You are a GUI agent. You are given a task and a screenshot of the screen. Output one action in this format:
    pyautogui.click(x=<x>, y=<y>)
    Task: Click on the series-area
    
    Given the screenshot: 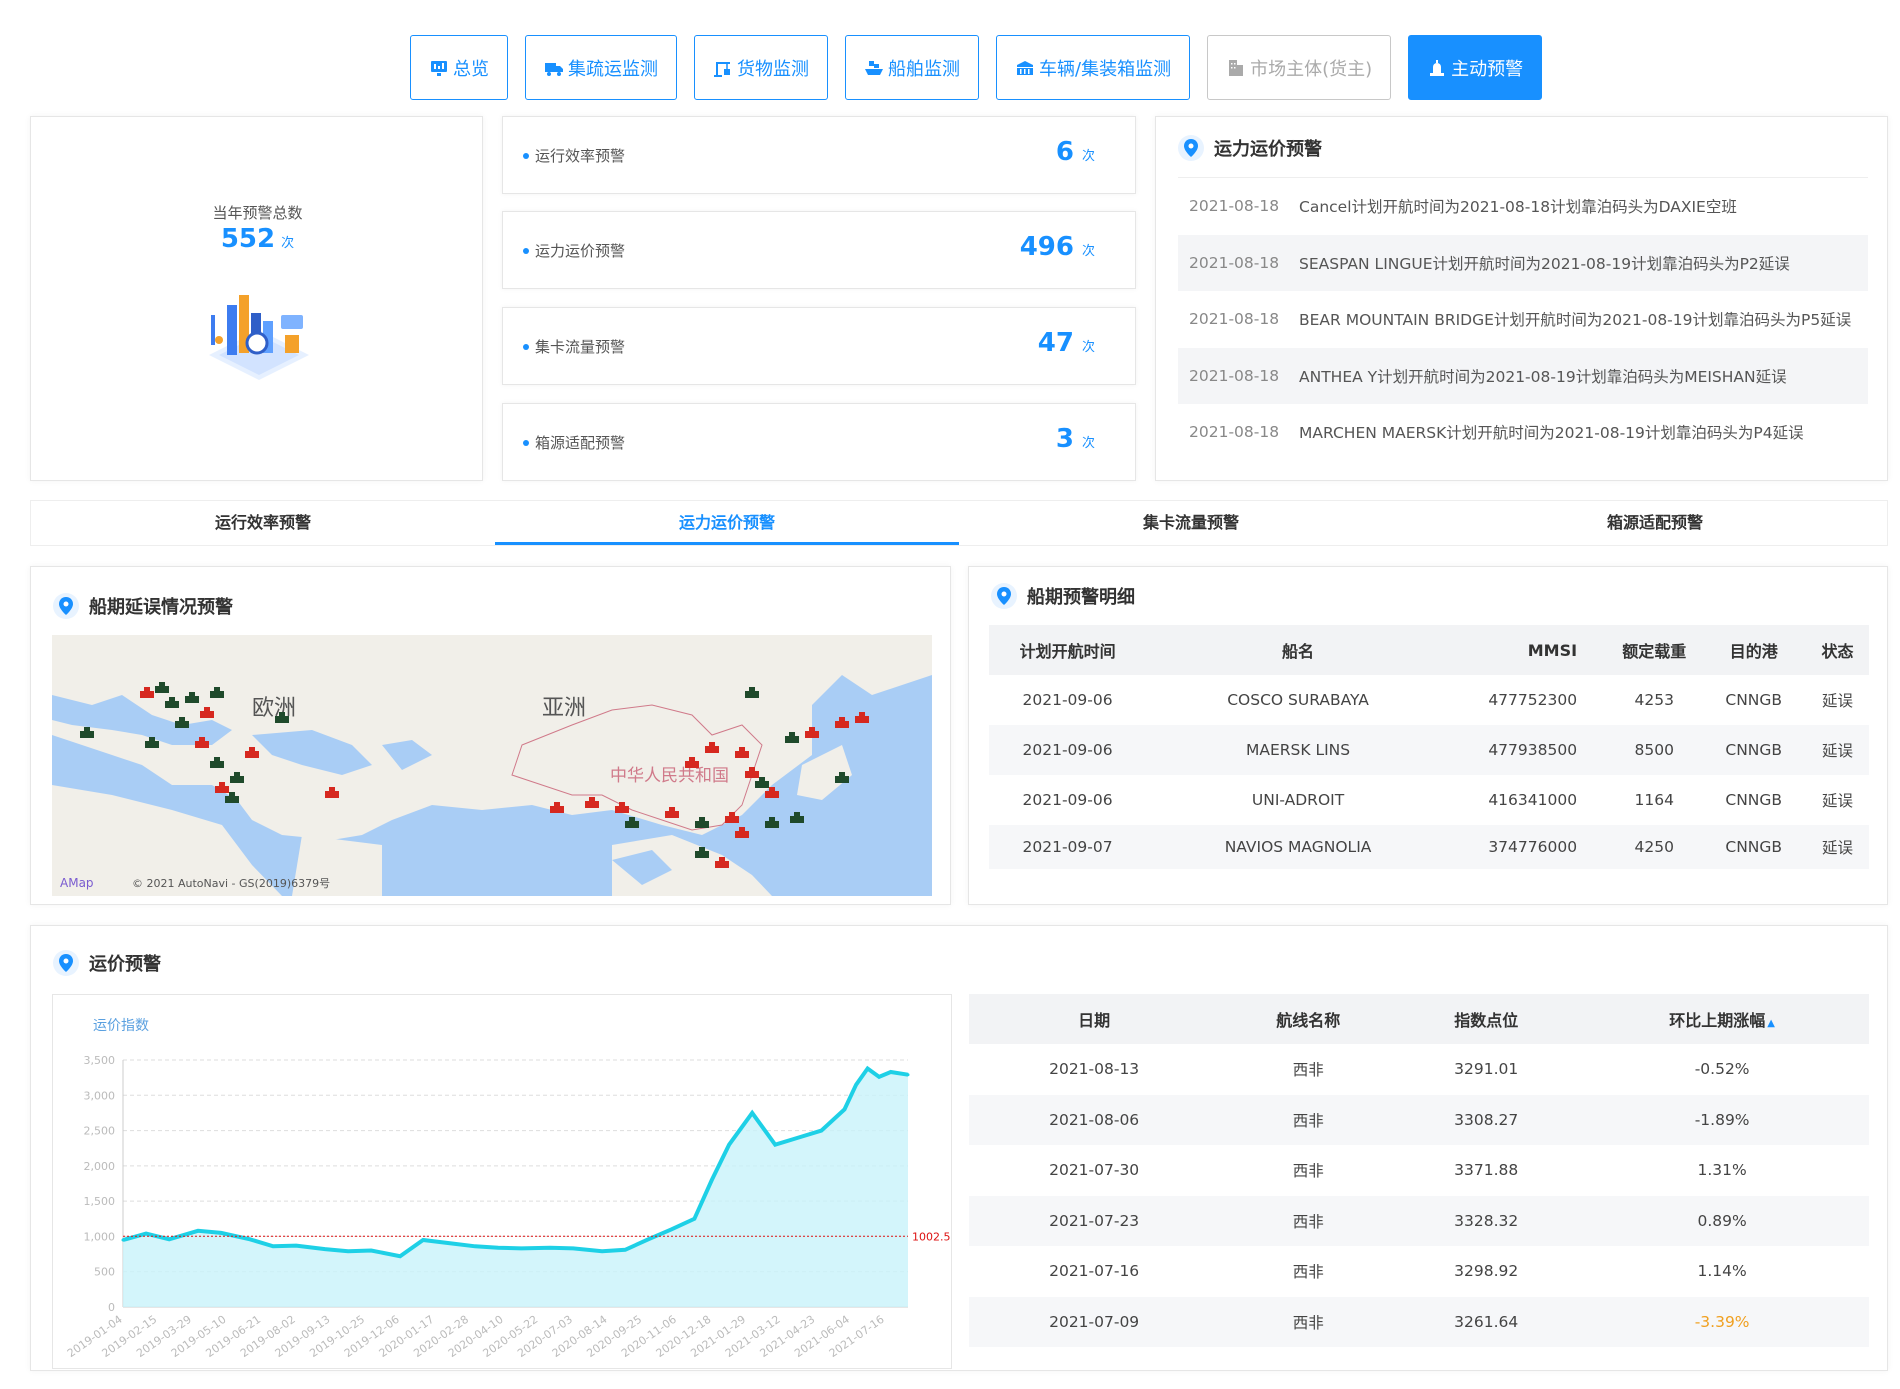 What is the action you would take?
    pyautogui.click(x=515, y=1187)
    